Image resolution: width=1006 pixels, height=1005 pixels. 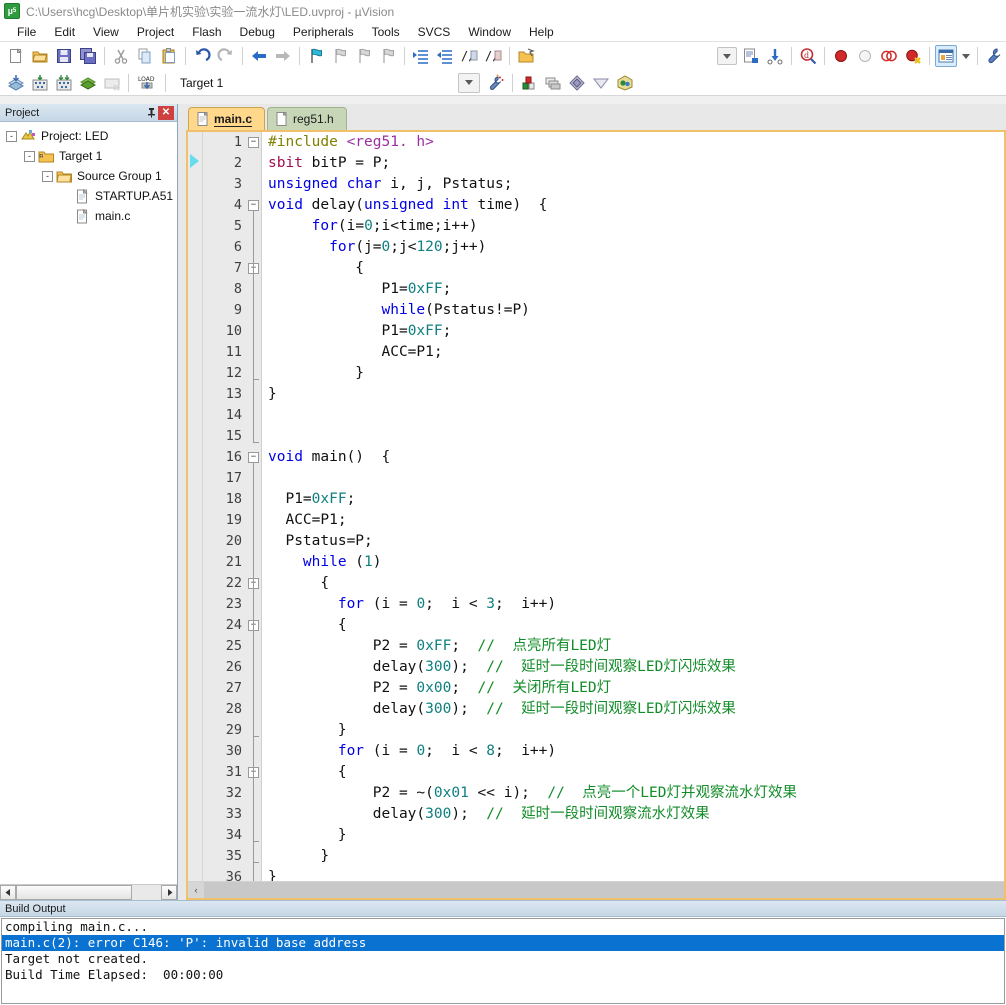 What do you see at coordinates (636, 562) in the screenshot?
I see `code-line: while (1)` at bounding box center [636, 562].